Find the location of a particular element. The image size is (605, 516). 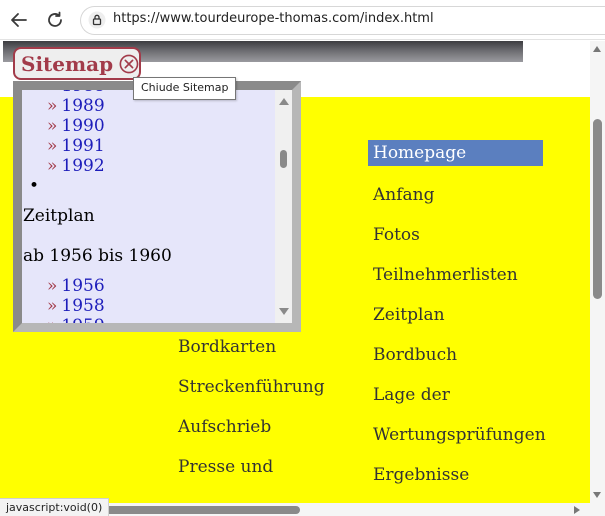

back-arrow-icon is located at coordinates (19, 20).